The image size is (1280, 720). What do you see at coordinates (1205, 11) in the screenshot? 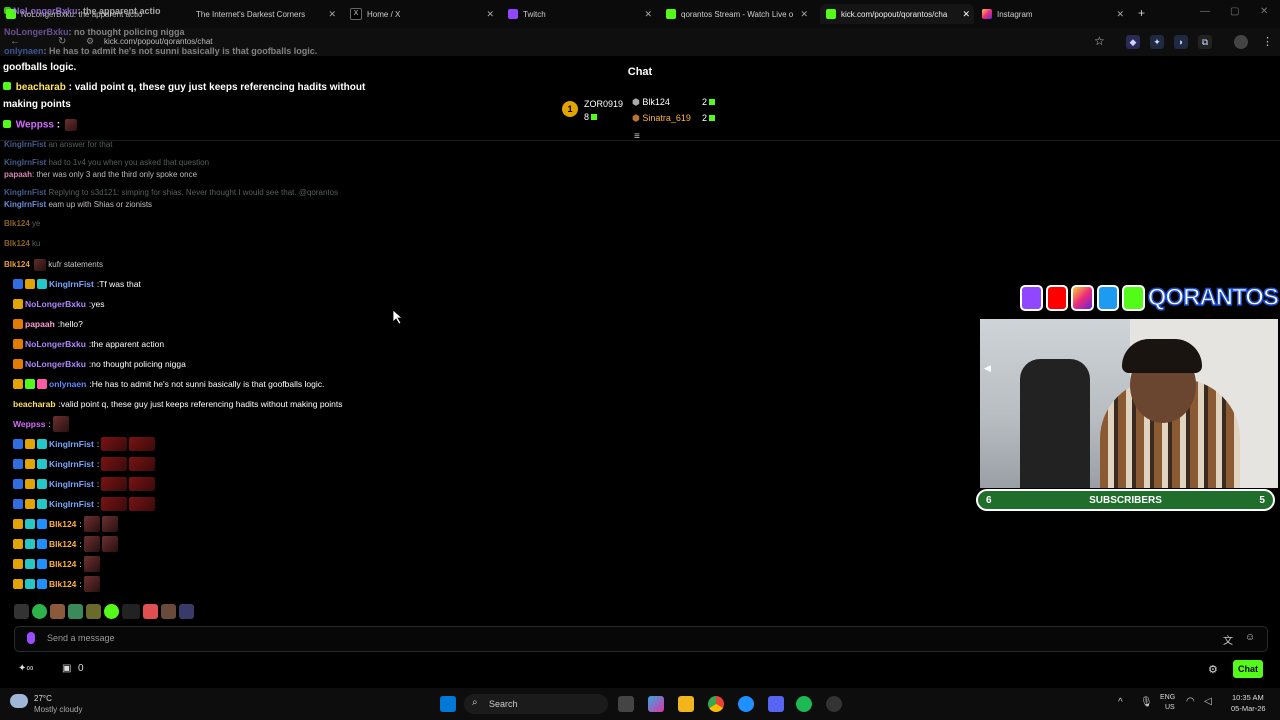
I see `minimize-button: —` at bounding box center [1205, 11].